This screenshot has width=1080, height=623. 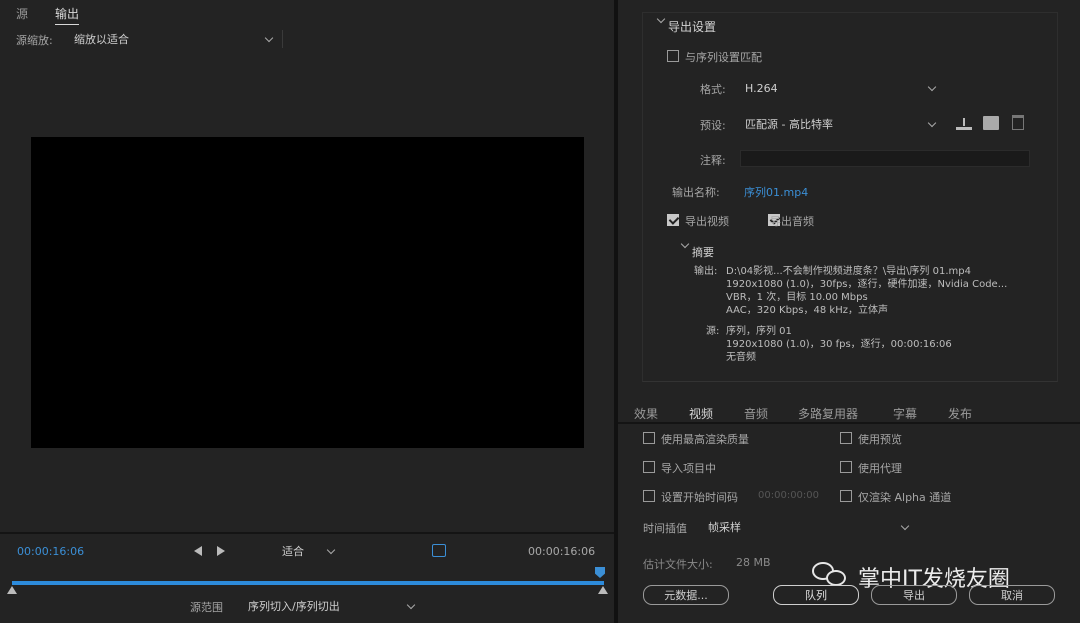 What do you see at coordinates (696, 192) in the screenshot?
I see `output-name-label: 输出名称:` at bounding box center [696, 192].